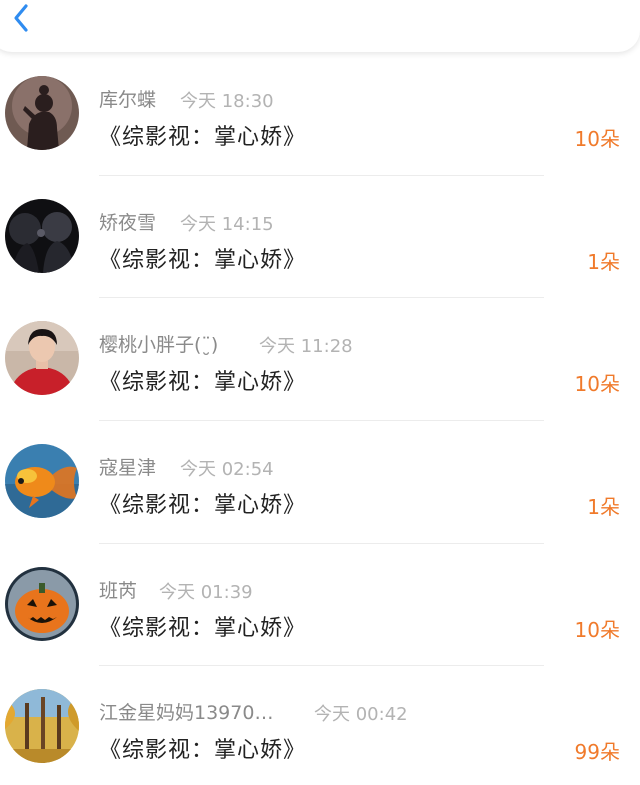 The image size is (640, 785). What do you see at coordinates (227, 224) in the screenshot?
I see `send-time: 今天 14:15` at bounding box center [227, 224].